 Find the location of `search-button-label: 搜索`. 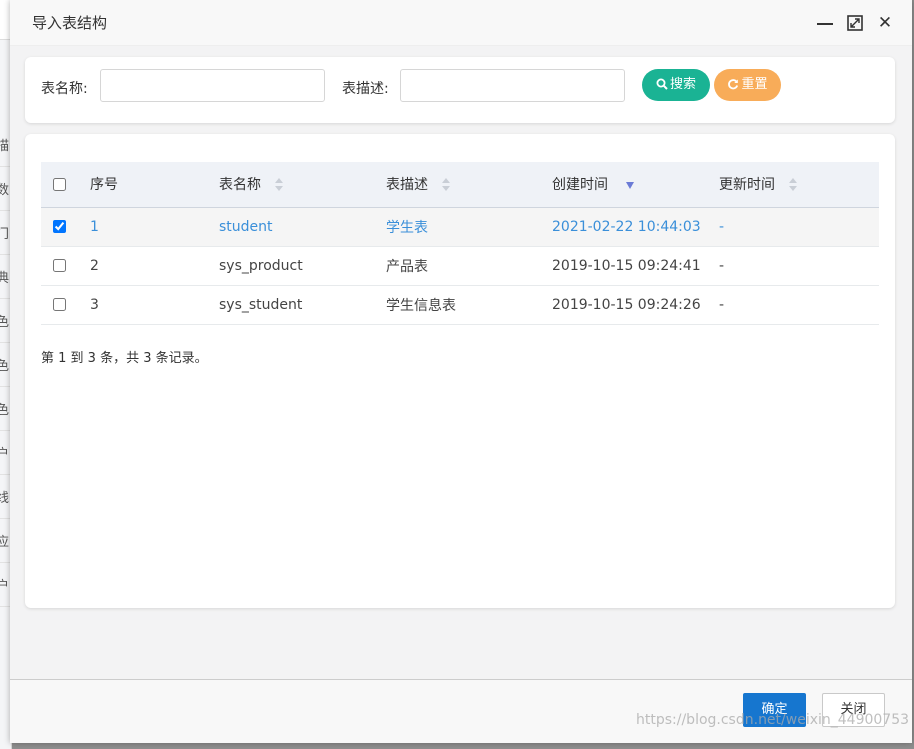

search-button-label: 搜索 is located at coordinates (682, 84).